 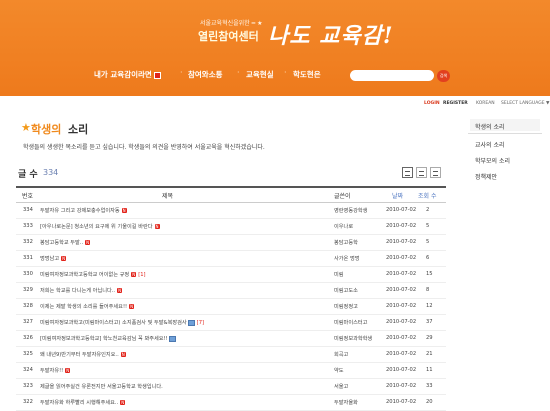 I want to click on row-title-cell: [아우나로논문] 청소년의 요구에 위 기울이길 바란다 N, so click(x=100, y=226).